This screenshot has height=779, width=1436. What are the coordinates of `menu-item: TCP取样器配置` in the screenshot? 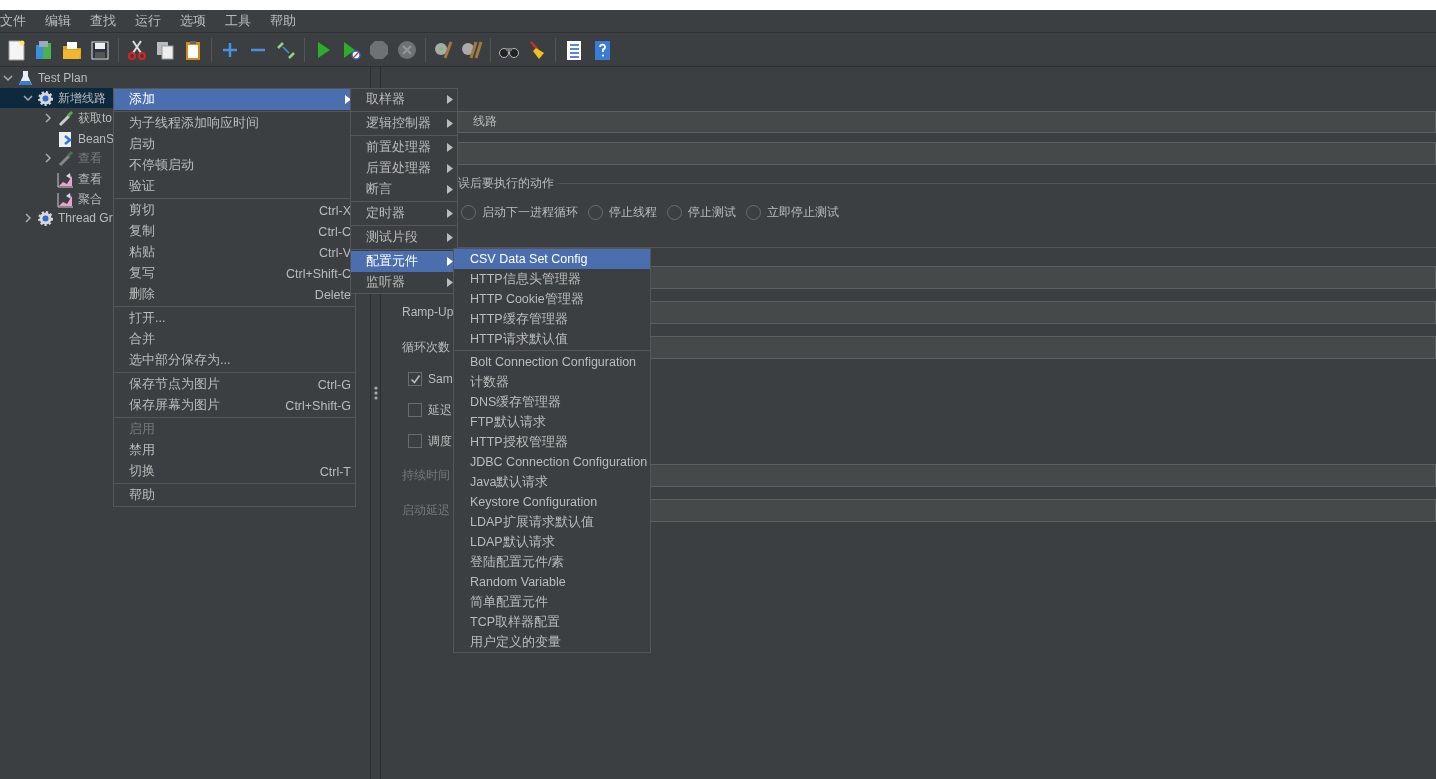 It's located at (552, 622).